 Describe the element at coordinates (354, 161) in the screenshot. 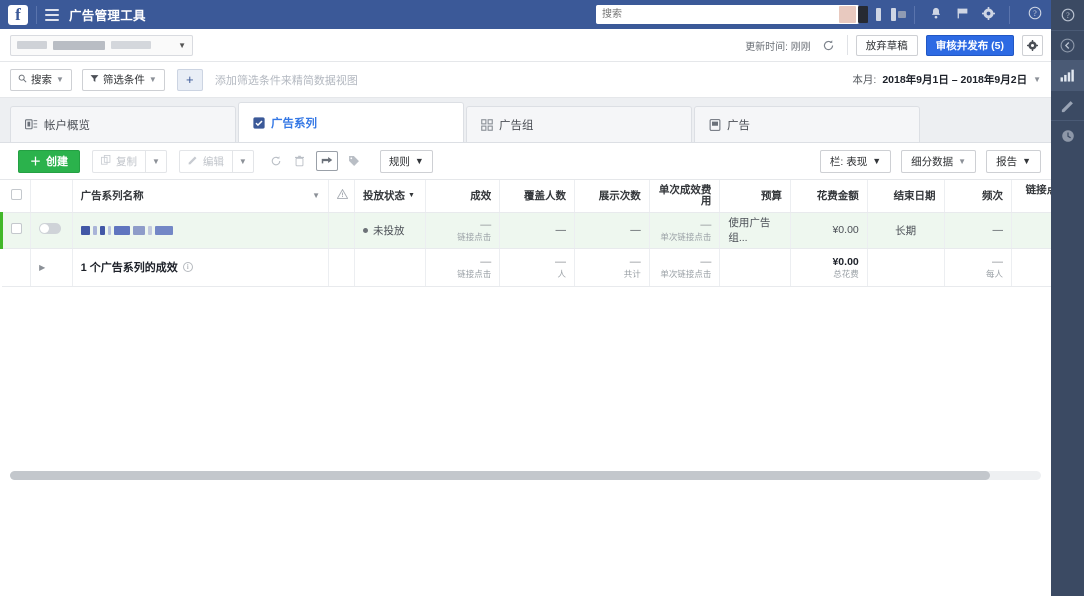

I see `tag-icon` at that location.